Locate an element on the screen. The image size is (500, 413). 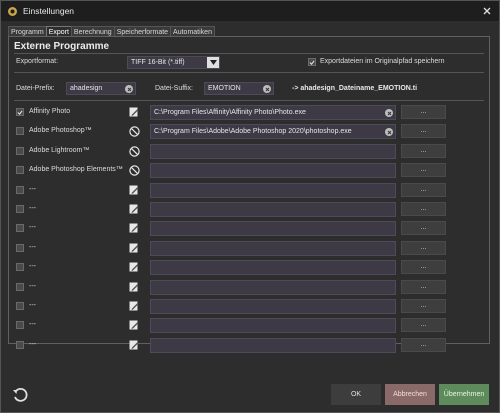
reset-icon is located at coordinates (20, 395).